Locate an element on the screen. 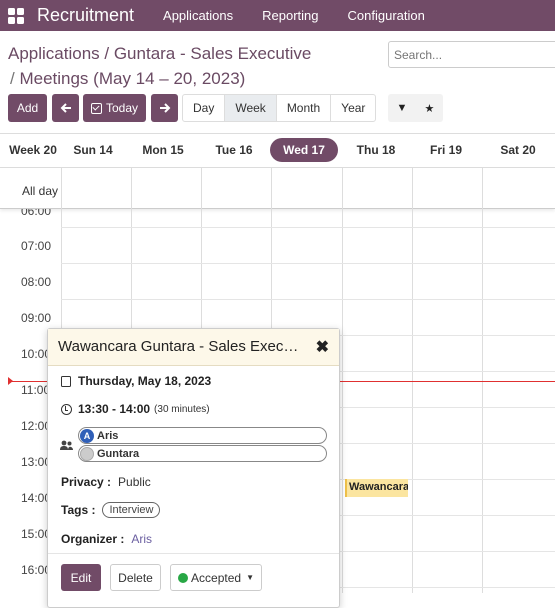  filter-favorite-toggles: ▼ ★ is located at coordinates (415, 108).